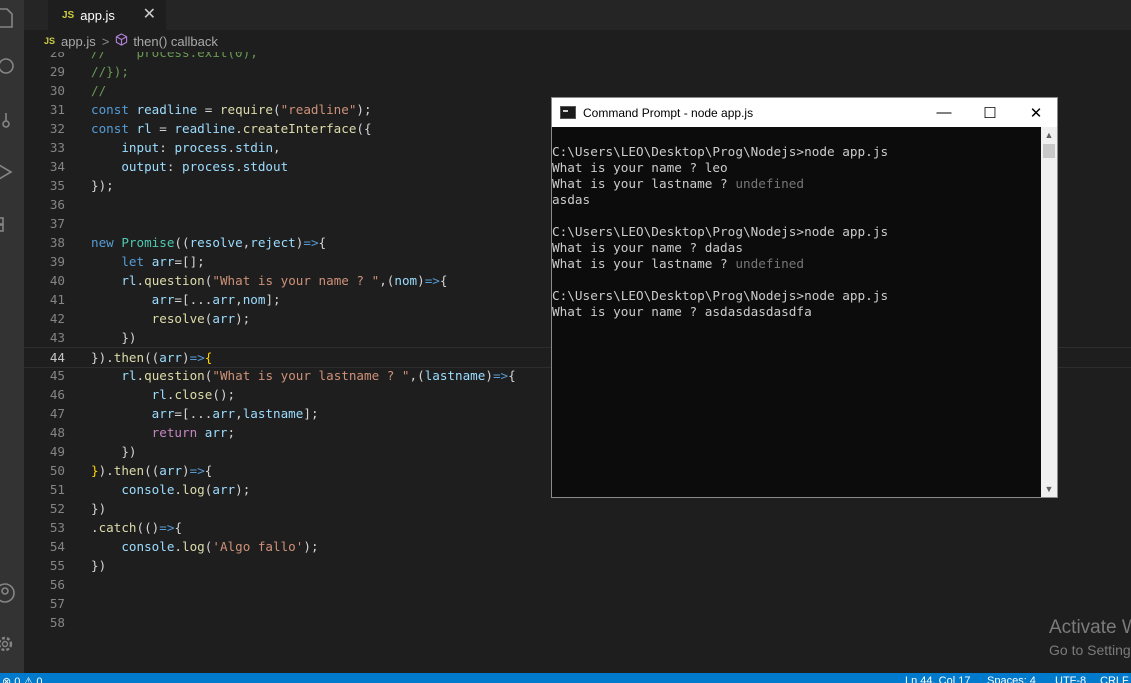  What do you see at coordinates (668, 112) in the screenshot?
I see `window-title: Command Prompt - node app.js` at bounding box center [668, 112].